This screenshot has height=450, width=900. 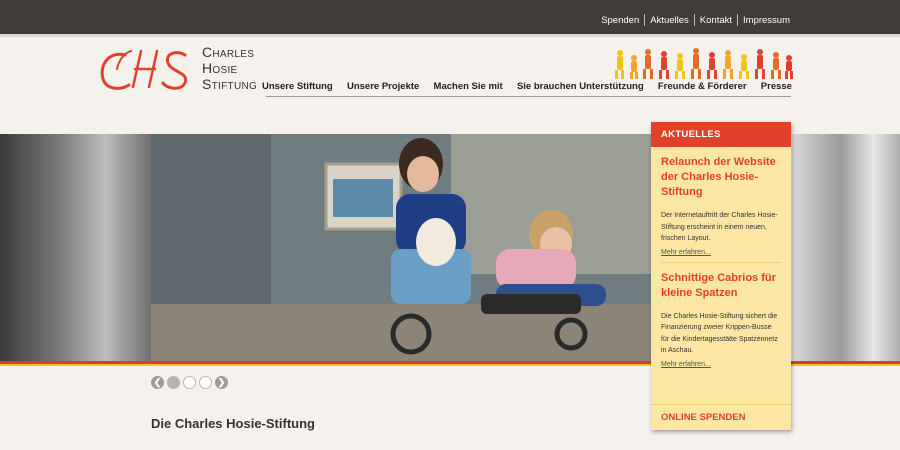 What do you see at coordinates (716, 20) in the screenshot?
I see `toplink-kontakt: Kontakt` at bounding box center [716, 20].